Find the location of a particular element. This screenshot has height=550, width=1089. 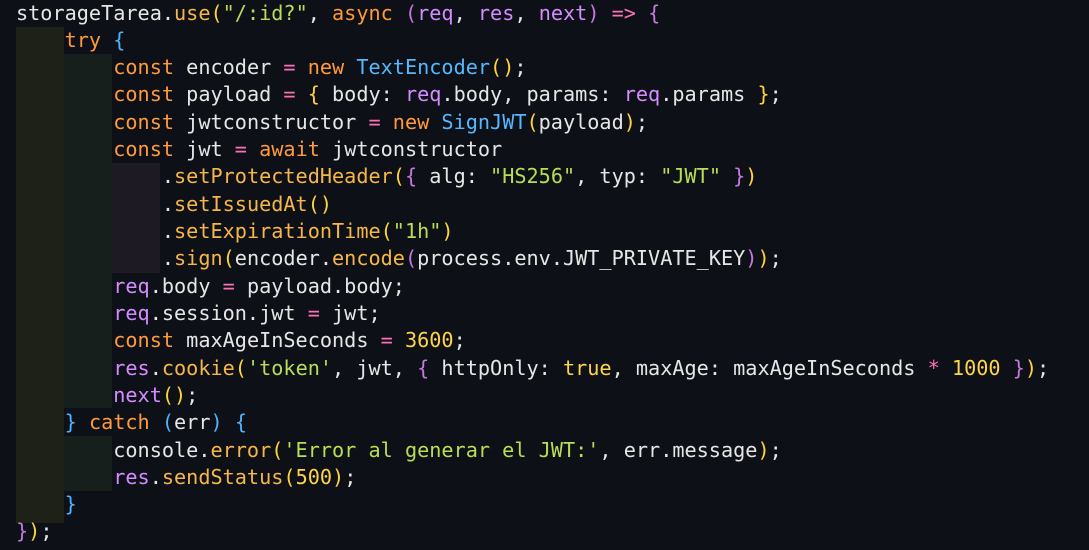

code-token: encoder is located at coordinates (229, 67).